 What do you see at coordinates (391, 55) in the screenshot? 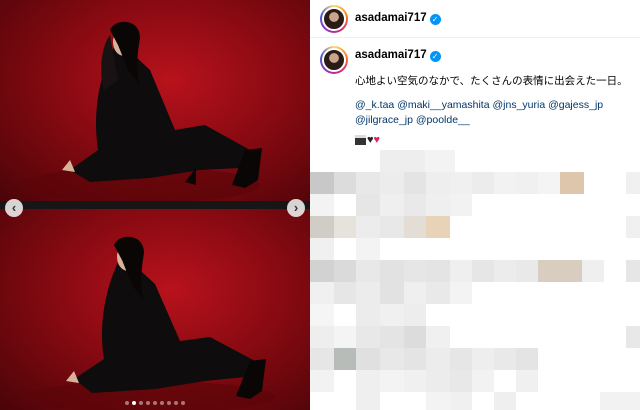
I see `caption-username-text: asadamai717` at bounding box center [391, 55].